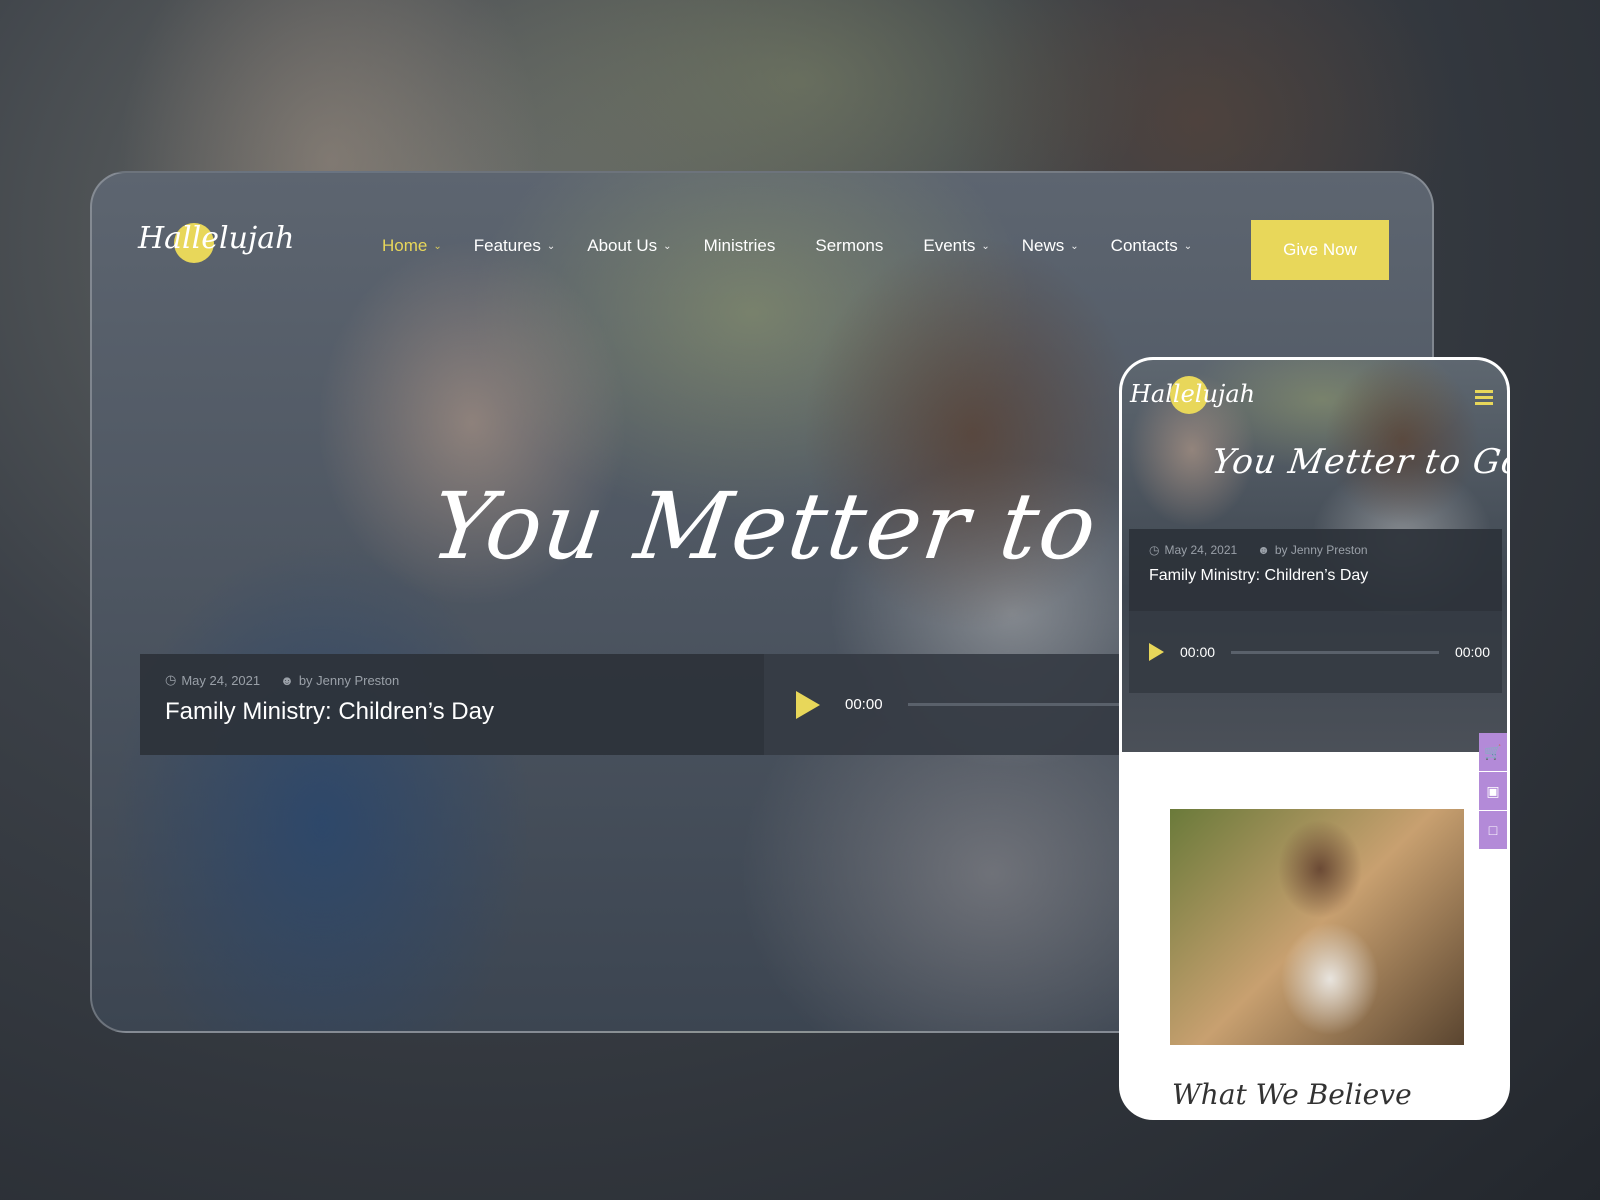 The height and width of the screenshot is (1200, 1600). What do you see at coordinates (740, 246) in the screenshot?
I see `nav-ministries: Ministries` at bounding box center [740, 246].